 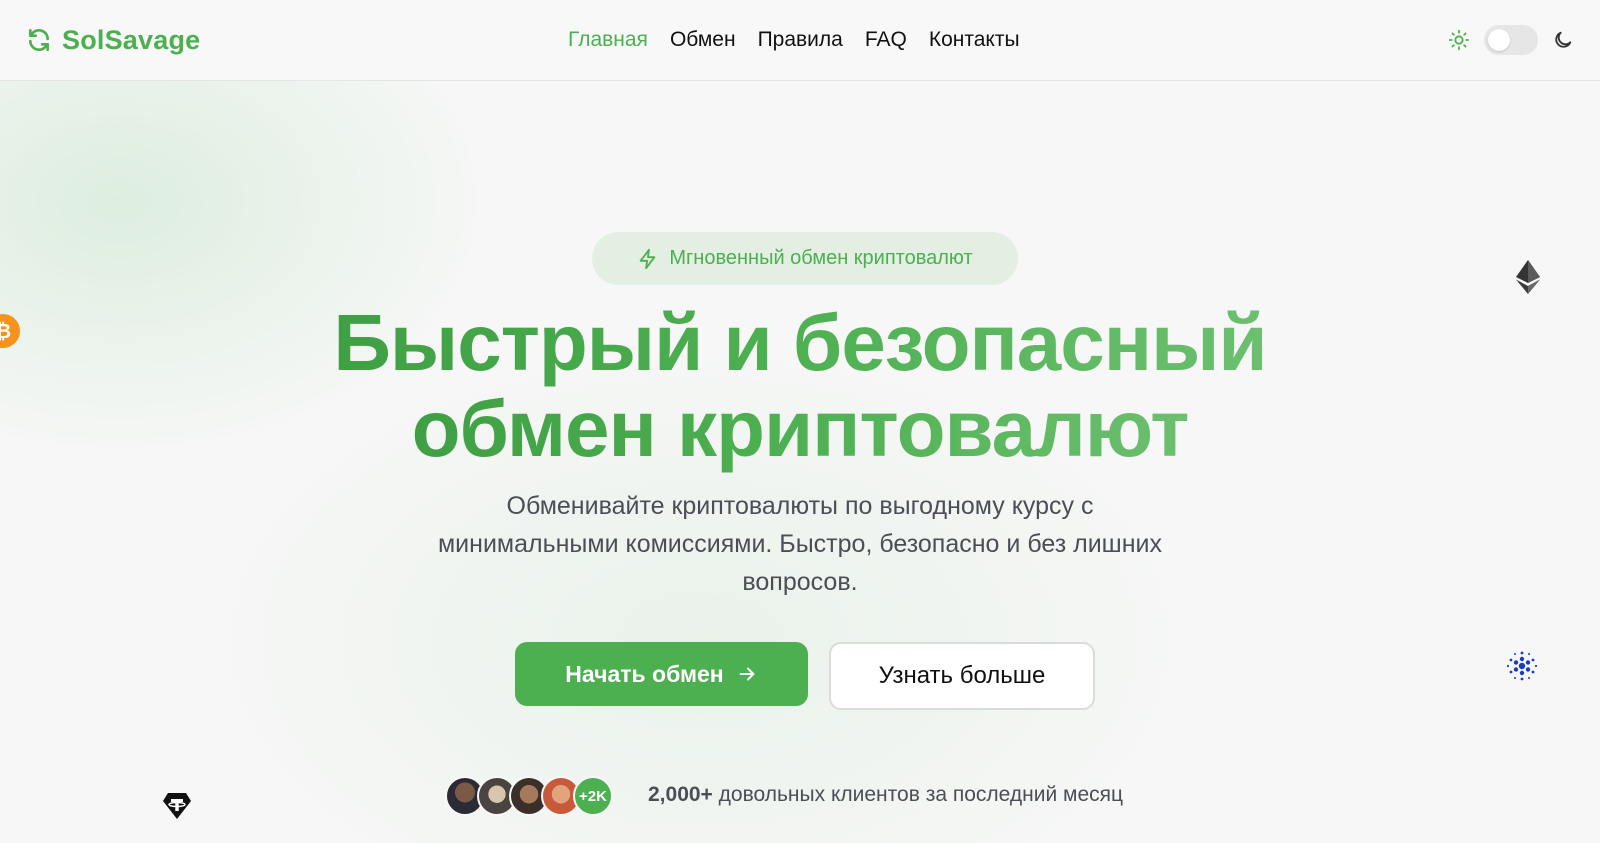 What do you see at coordinates (747, 674) in the screenshot?
I see `arrow-right-icon` at bounding box center [747, 674].